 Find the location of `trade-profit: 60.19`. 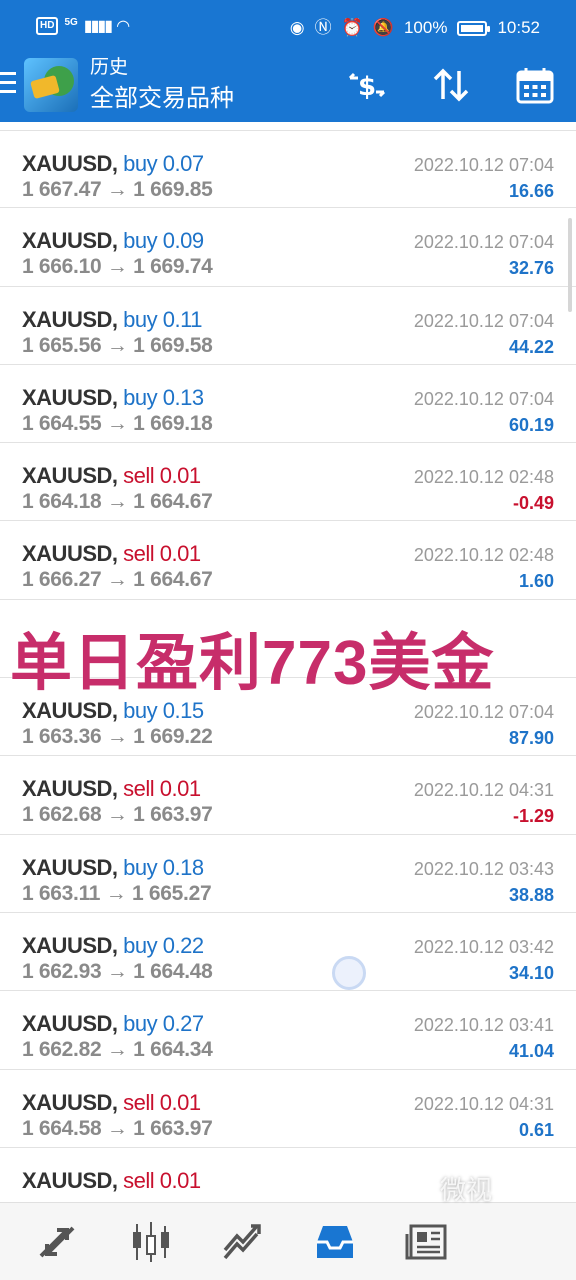

trade-profit: 60.19 is located at coordinates (531, 424).